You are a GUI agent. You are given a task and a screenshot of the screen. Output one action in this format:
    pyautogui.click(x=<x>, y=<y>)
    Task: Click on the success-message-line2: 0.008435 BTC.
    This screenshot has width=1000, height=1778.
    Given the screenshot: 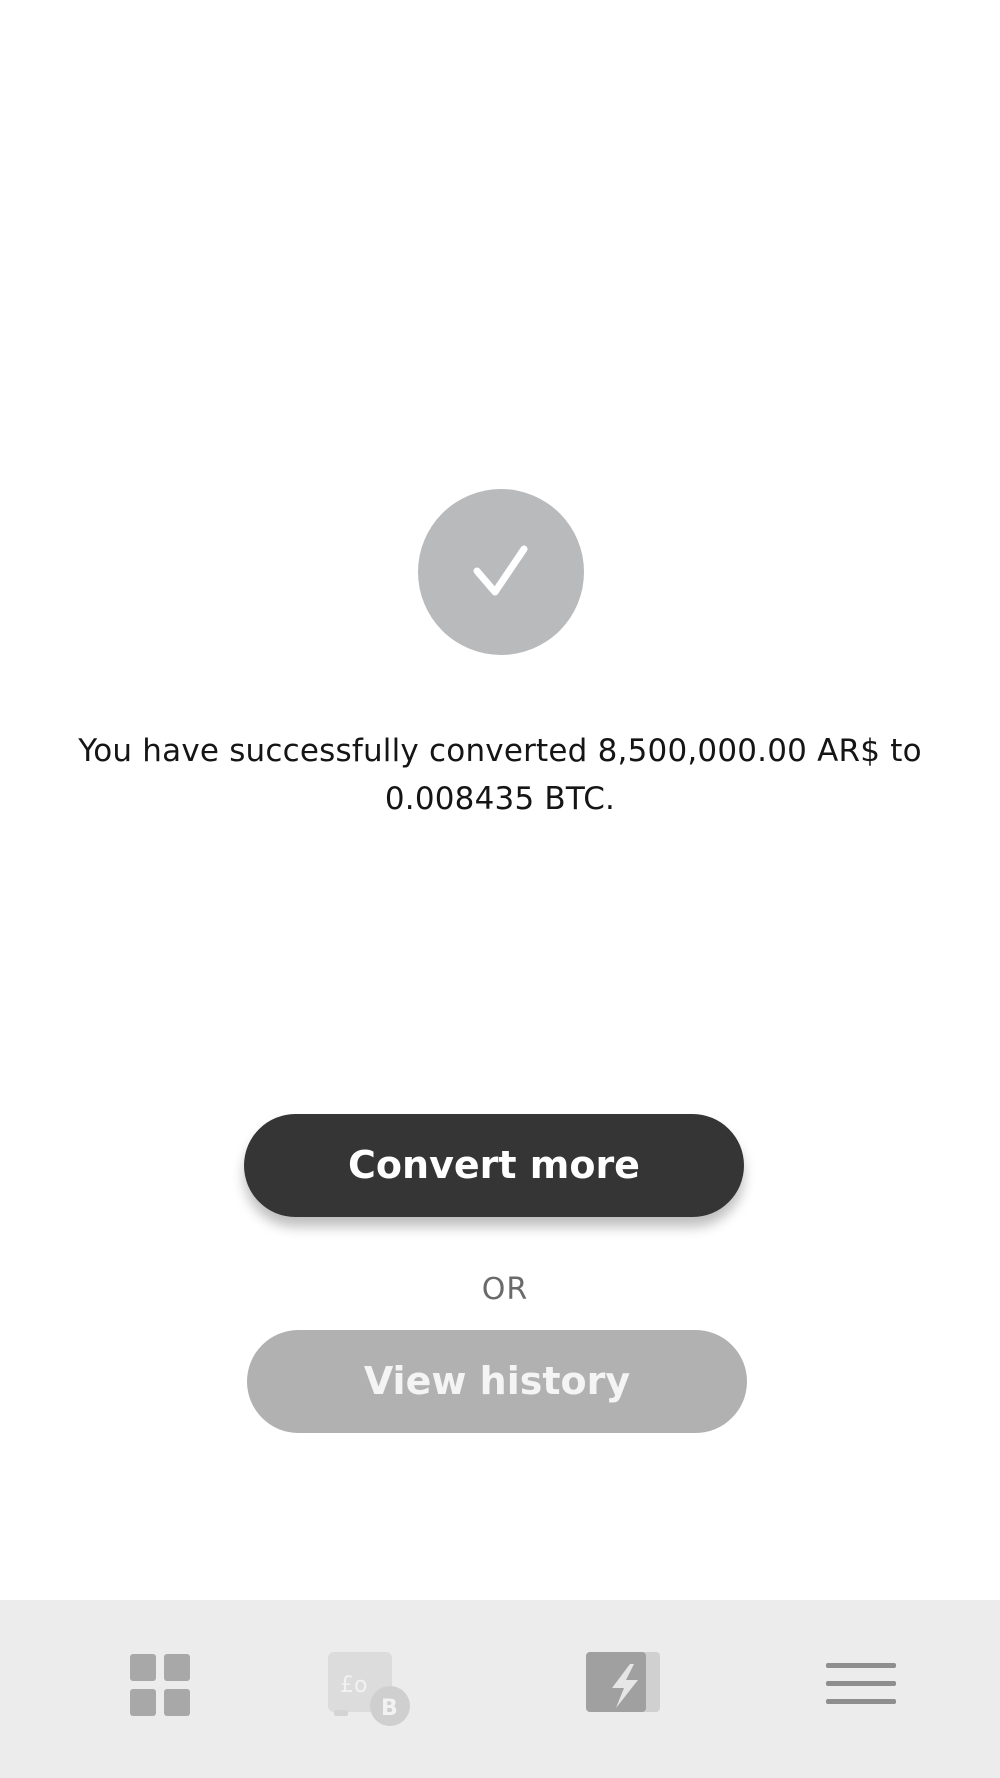 What is the action you would take?
    pyautogui.click(x=500, y=799)
    